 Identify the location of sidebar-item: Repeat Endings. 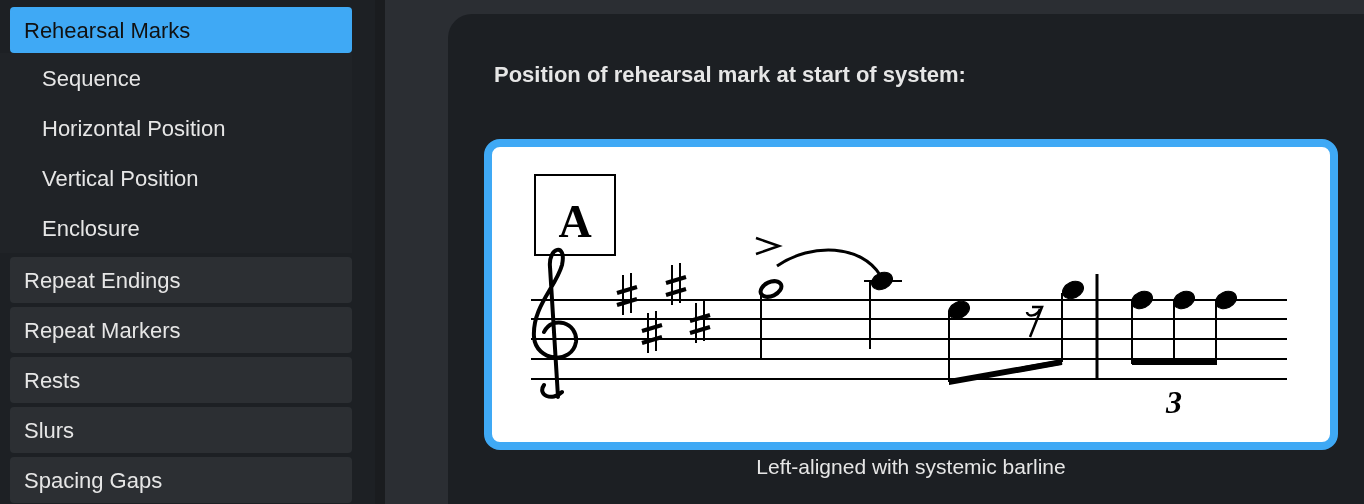
(181, 280).